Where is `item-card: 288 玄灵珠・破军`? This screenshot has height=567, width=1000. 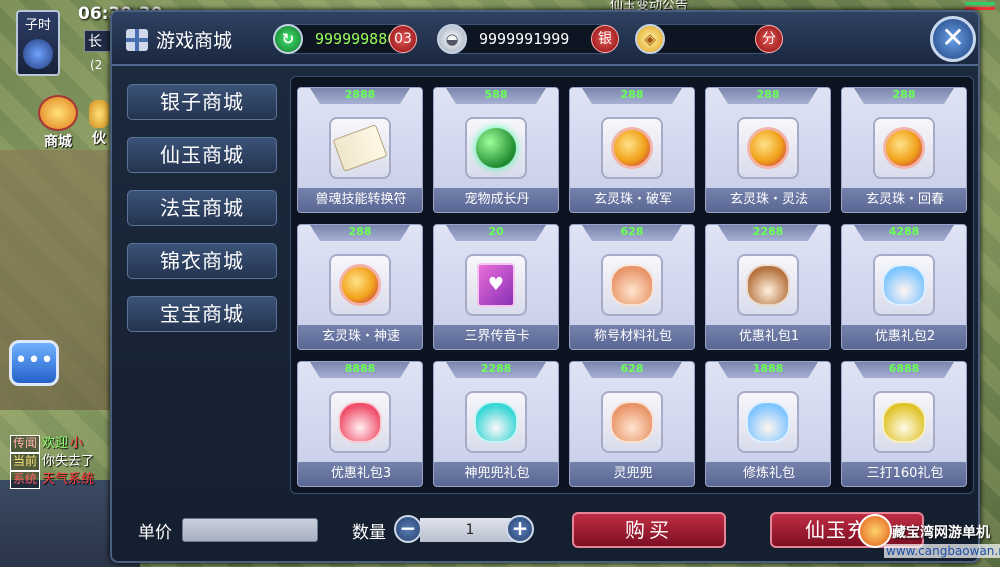
item-card: 288 玄灵珠・破军 is located at coordinates (632, 150).